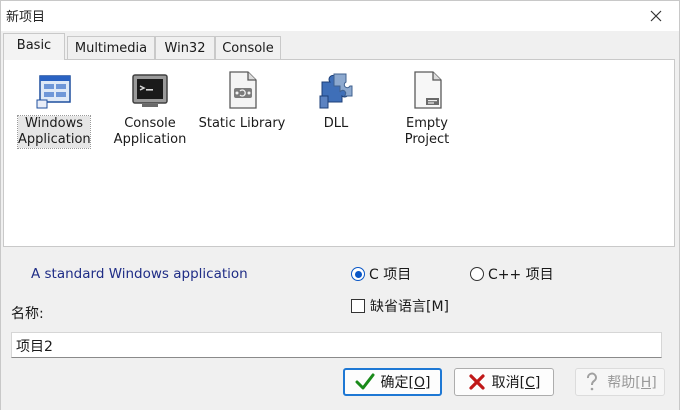  Describe the element at coordinates (53, 92) in the screenshot. I see `windows-app-icon` at that location.